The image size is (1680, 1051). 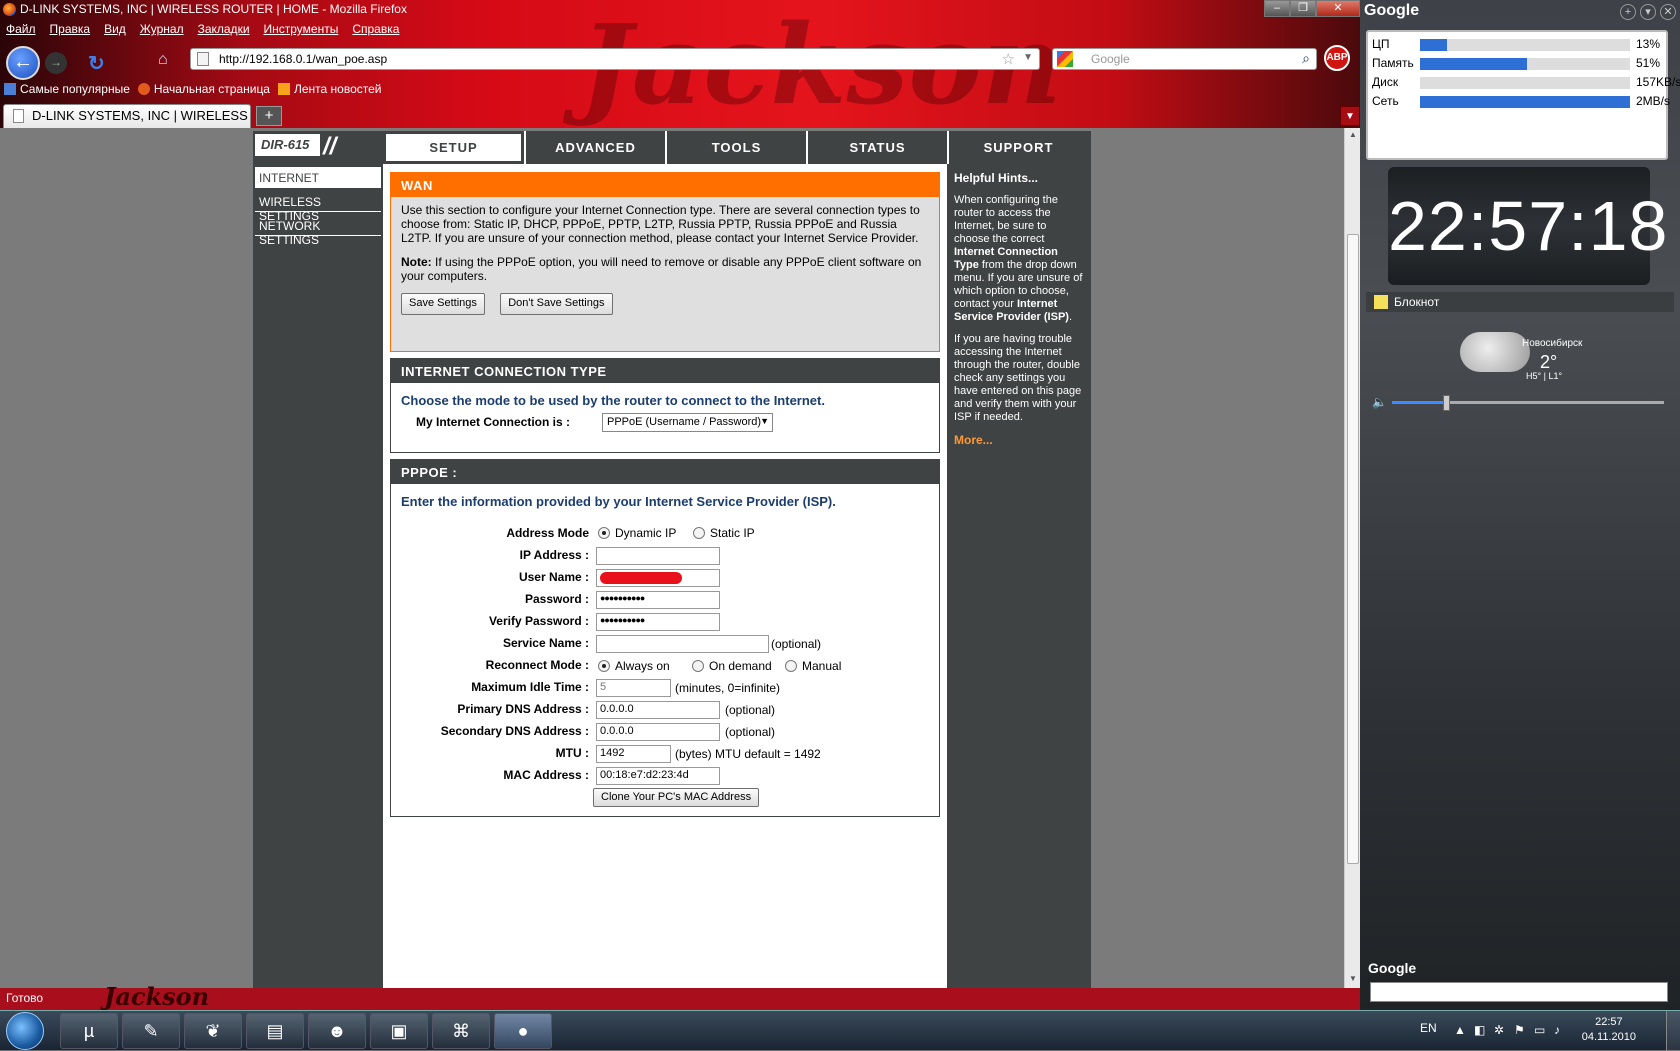 I want to click on google-engine-icon, so click(x=1065, y=59).